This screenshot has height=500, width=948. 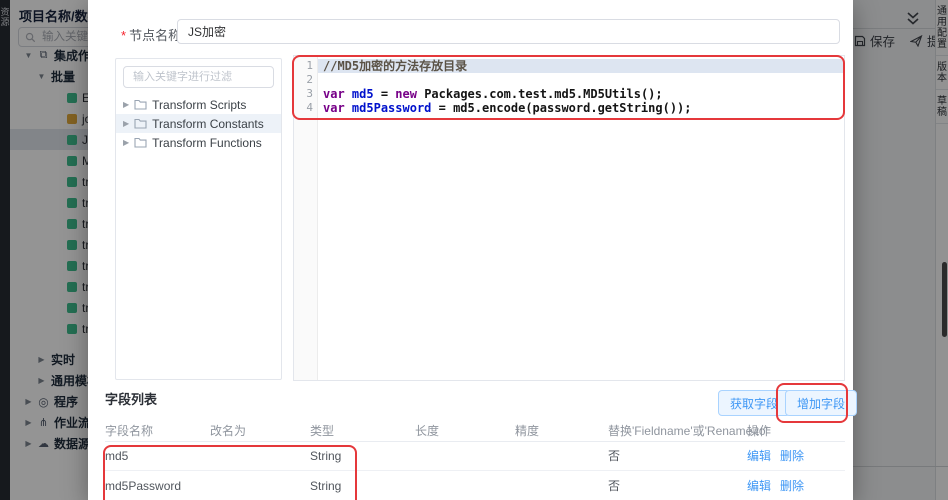 I want to click on get-fields-button: 获取字段, so click(x=754, y=403).